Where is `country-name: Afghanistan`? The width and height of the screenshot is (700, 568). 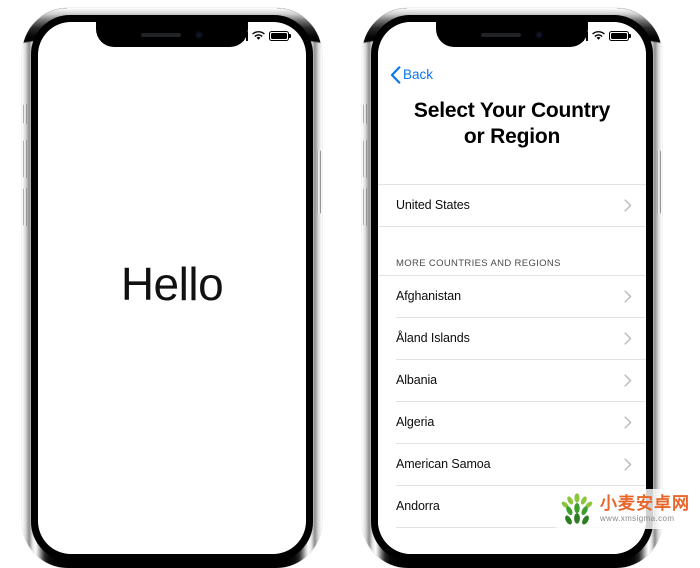 country-name: Afghanistan is located at coordinates (428, 296).